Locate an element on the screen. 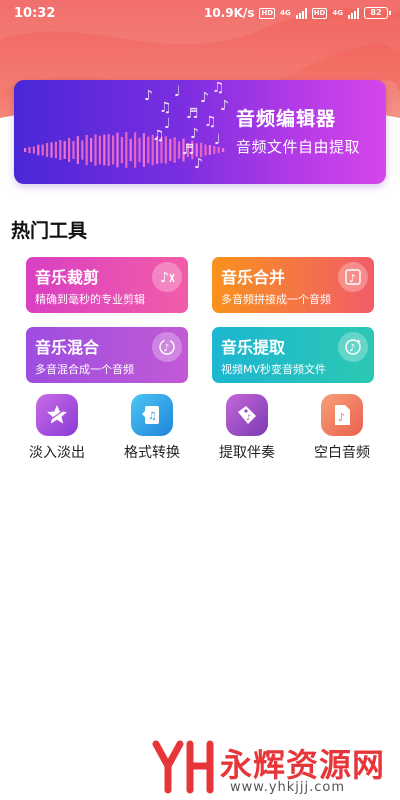  music-merge-icon: ♪ is located at coordinates (353, 277).